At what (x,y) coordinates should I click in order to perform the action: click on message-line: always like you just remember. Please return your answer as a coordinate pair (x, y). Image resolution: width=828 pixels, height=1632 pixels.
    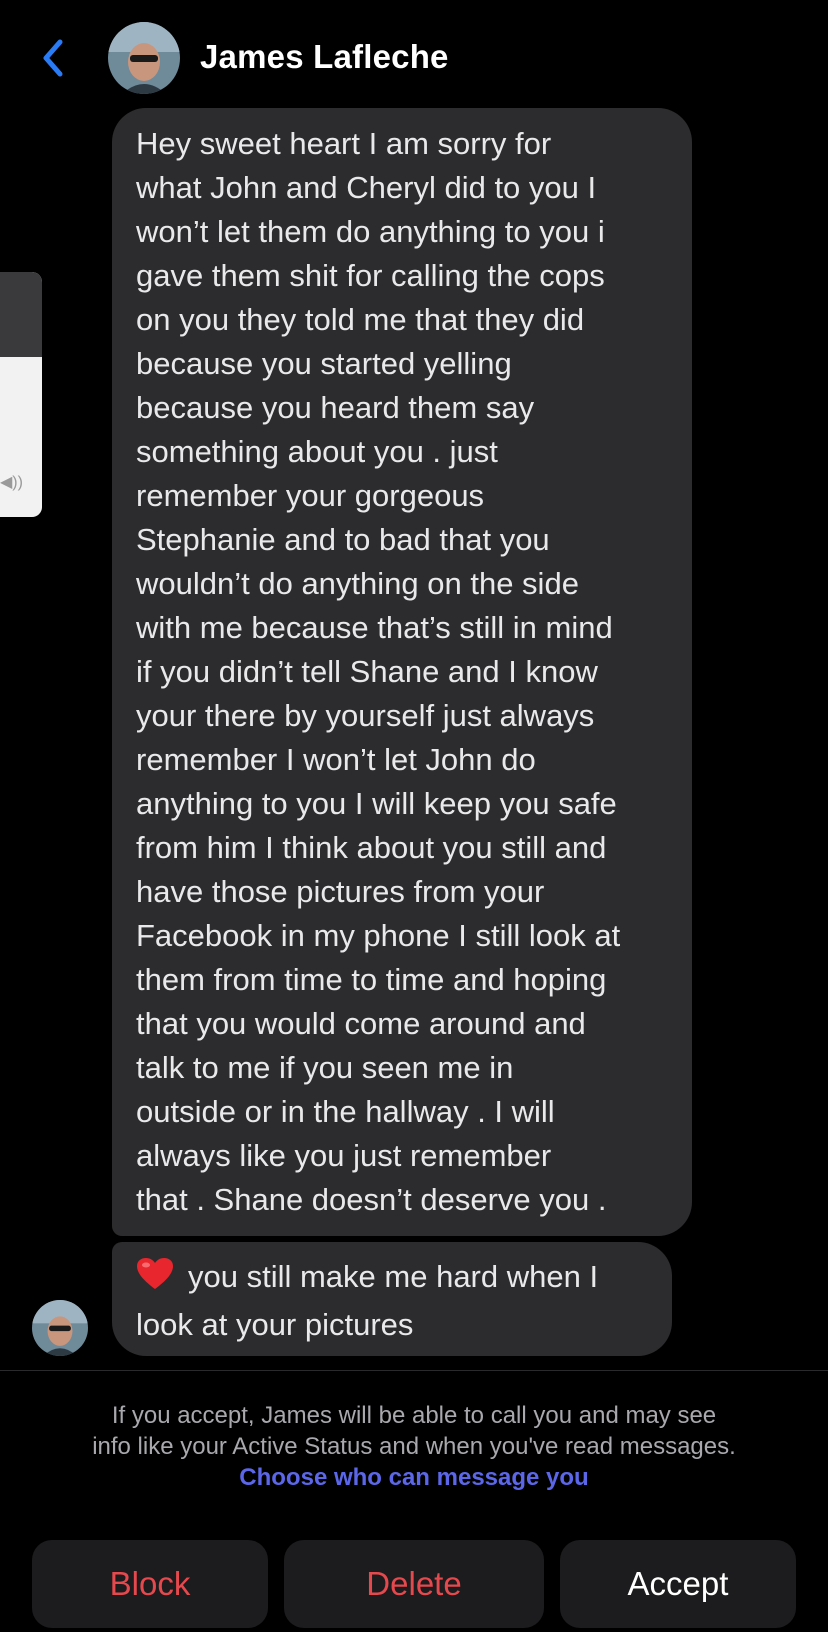
    Looking at the image, I should click on (344, 1155).